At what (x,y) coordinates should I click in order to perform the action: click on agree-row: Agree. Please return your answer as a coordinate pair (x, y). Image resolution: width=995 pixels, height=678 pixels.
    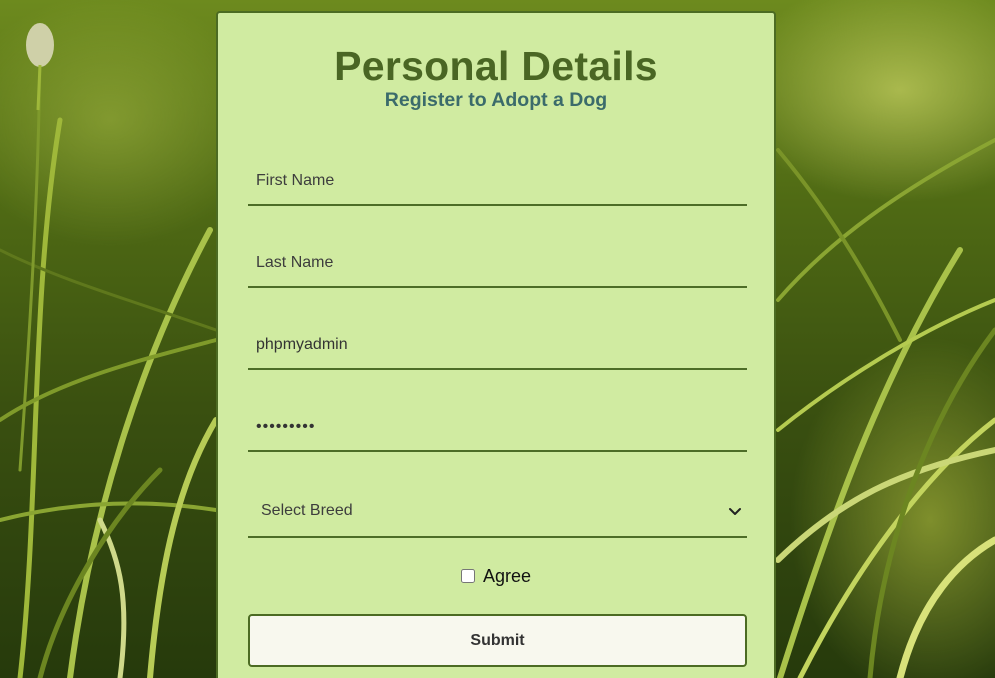
    Looking at the image, I should click on (496, 576).